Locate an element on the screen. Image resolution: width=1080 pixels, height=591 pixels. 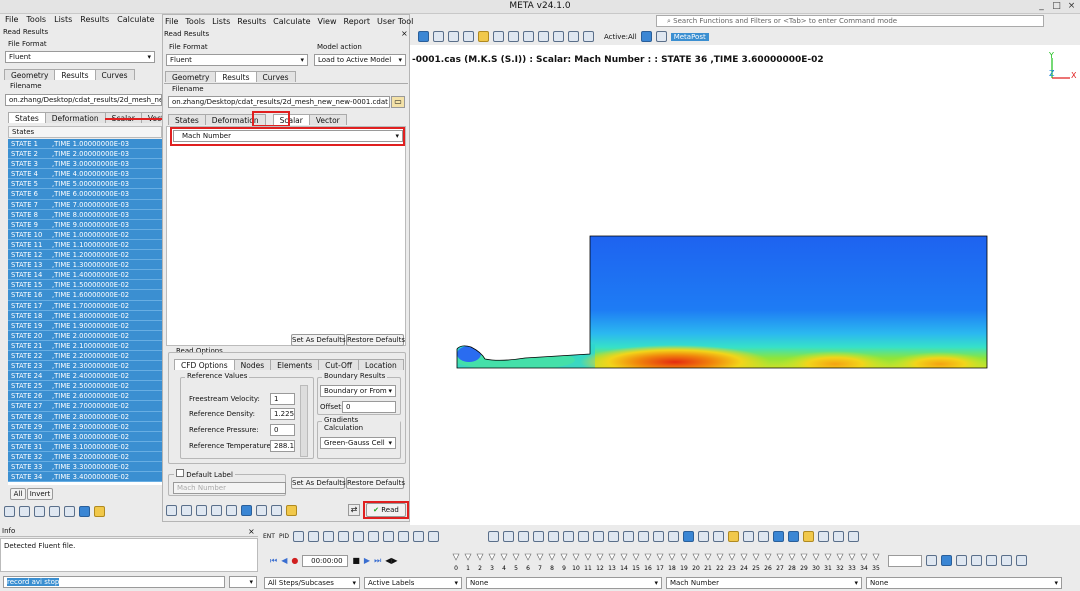
bg-tab-geometry: Geometry is located at coordinates (30, 74).